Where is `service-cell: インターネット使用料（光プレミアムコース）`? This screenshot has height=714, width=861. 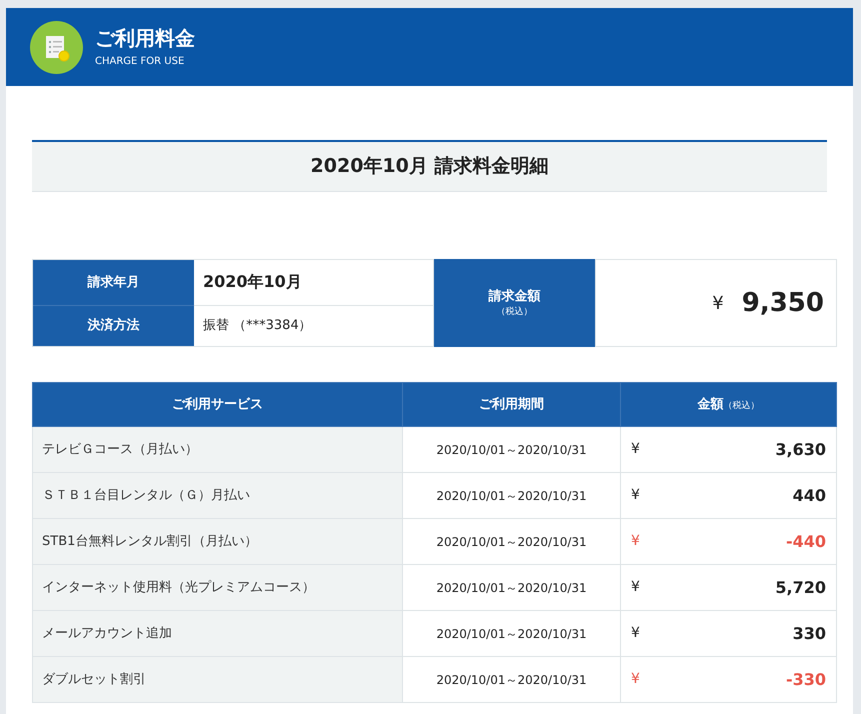 service-cell: インターネット使用料（光プレミアムコース） is located at coordinates (217, 587).